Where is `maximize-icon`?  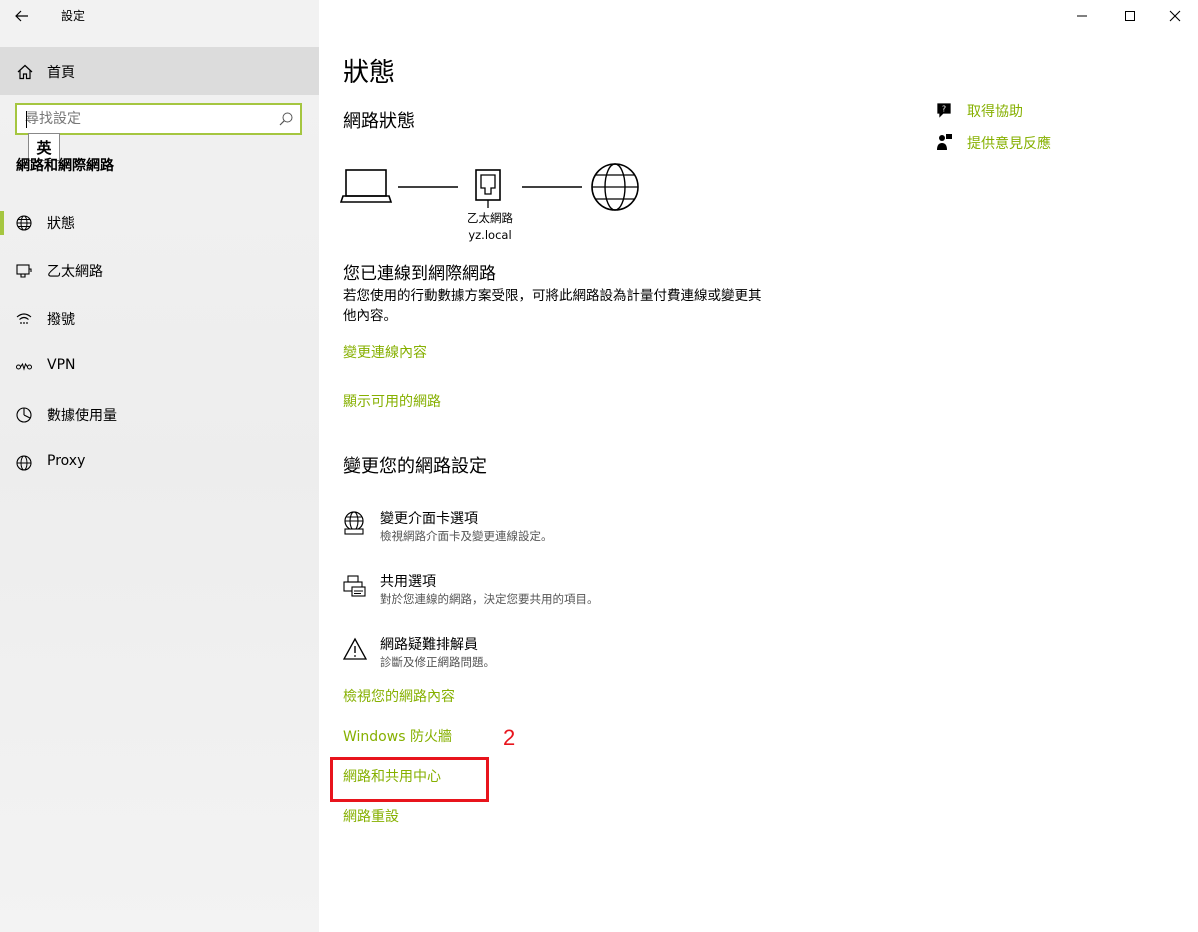 maximize-icon is located at coordinates (1130, 16).